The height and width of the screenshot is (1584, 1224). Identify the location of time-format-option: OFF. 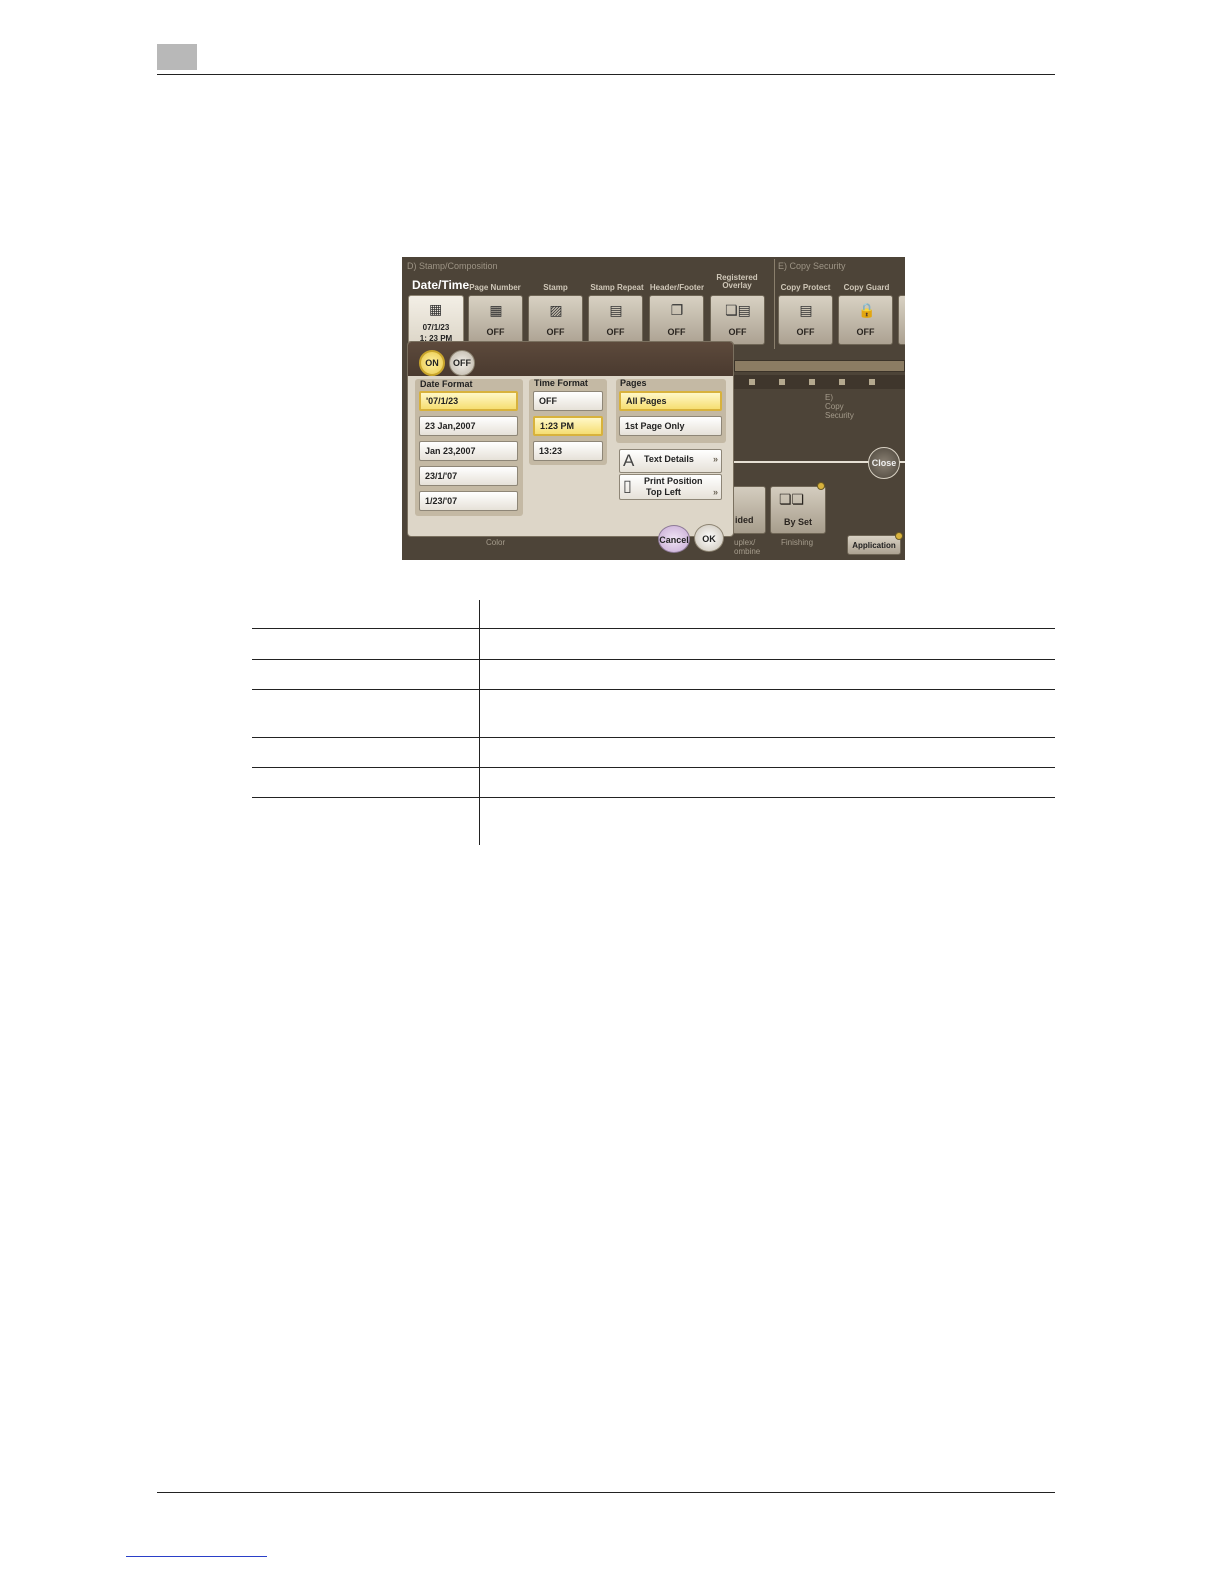
(568, 401).